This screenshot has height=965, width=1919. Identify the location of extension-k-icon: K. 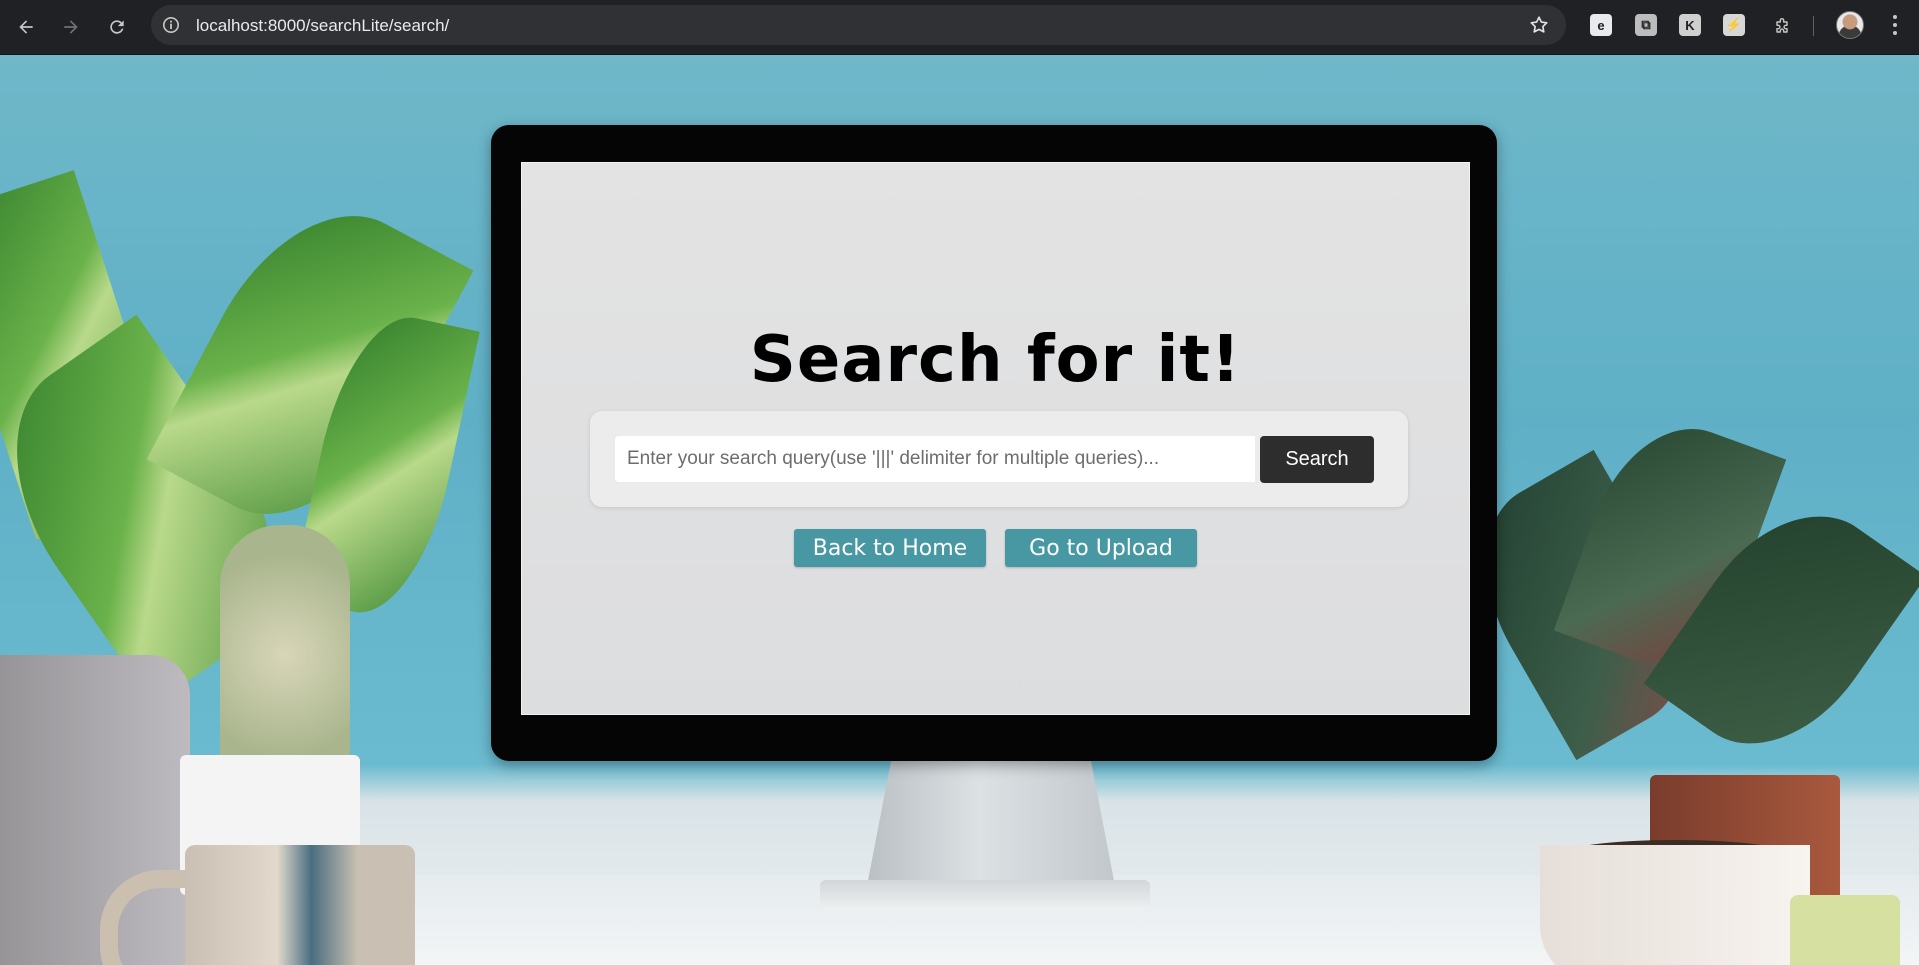
(1690, 25).